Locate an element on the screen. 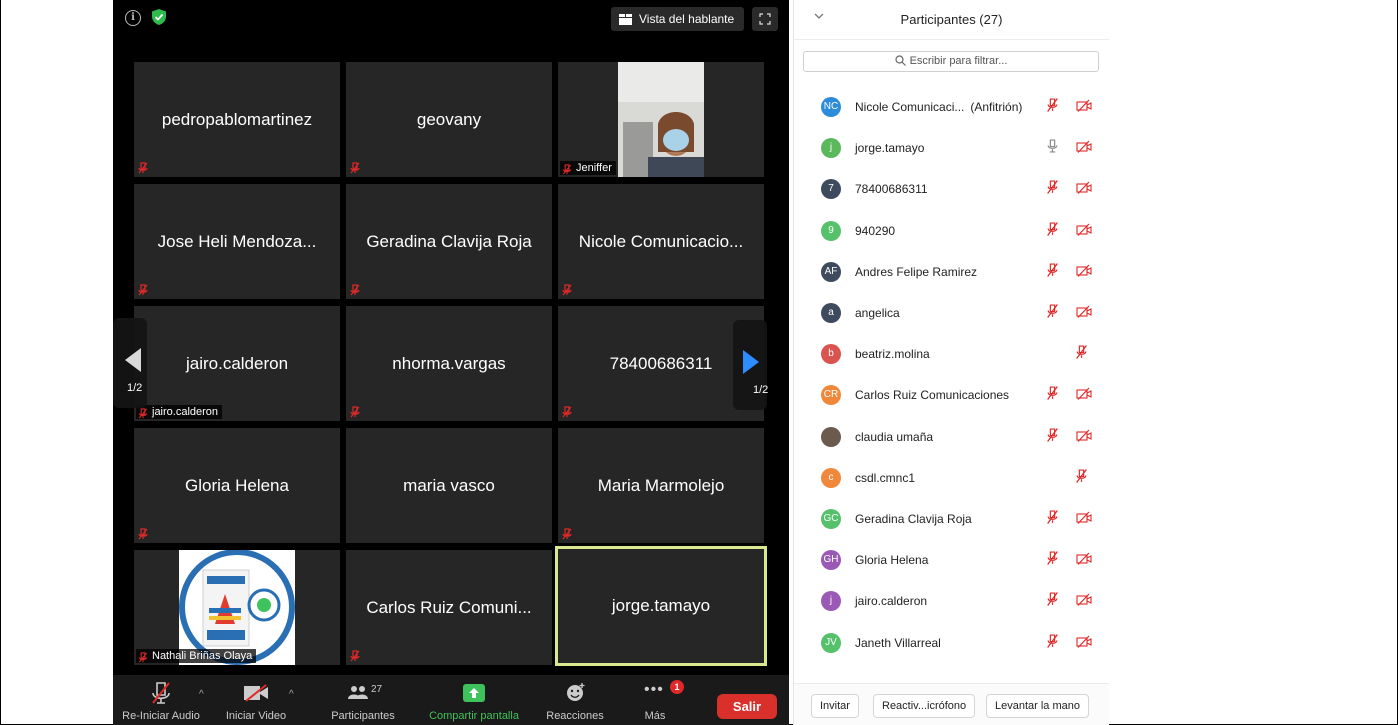 This screenshot has height=725, width=1398. tile-name: nhorma.vargas is located at coordinates (449, 363).